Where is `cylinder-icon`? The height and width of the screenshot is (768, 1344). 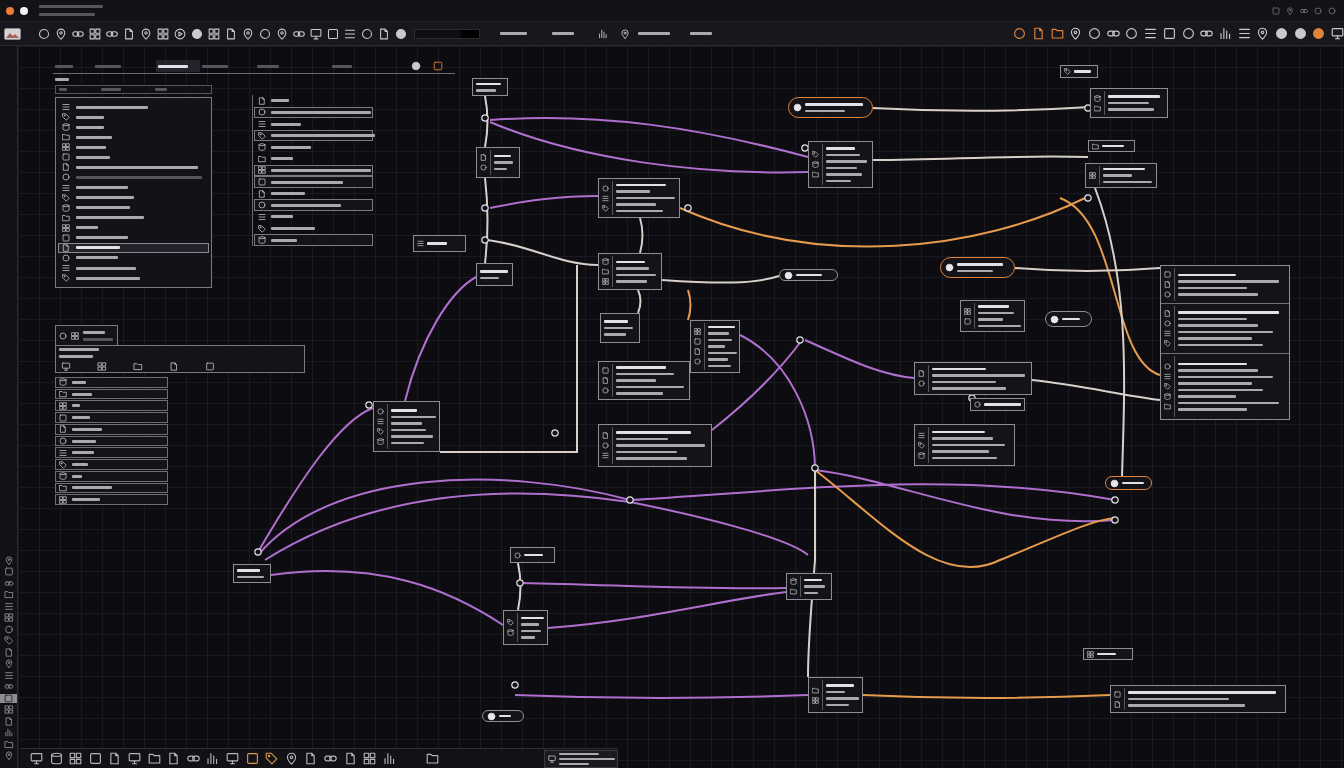 cylinder-icon is located at coordinates (56, 758).